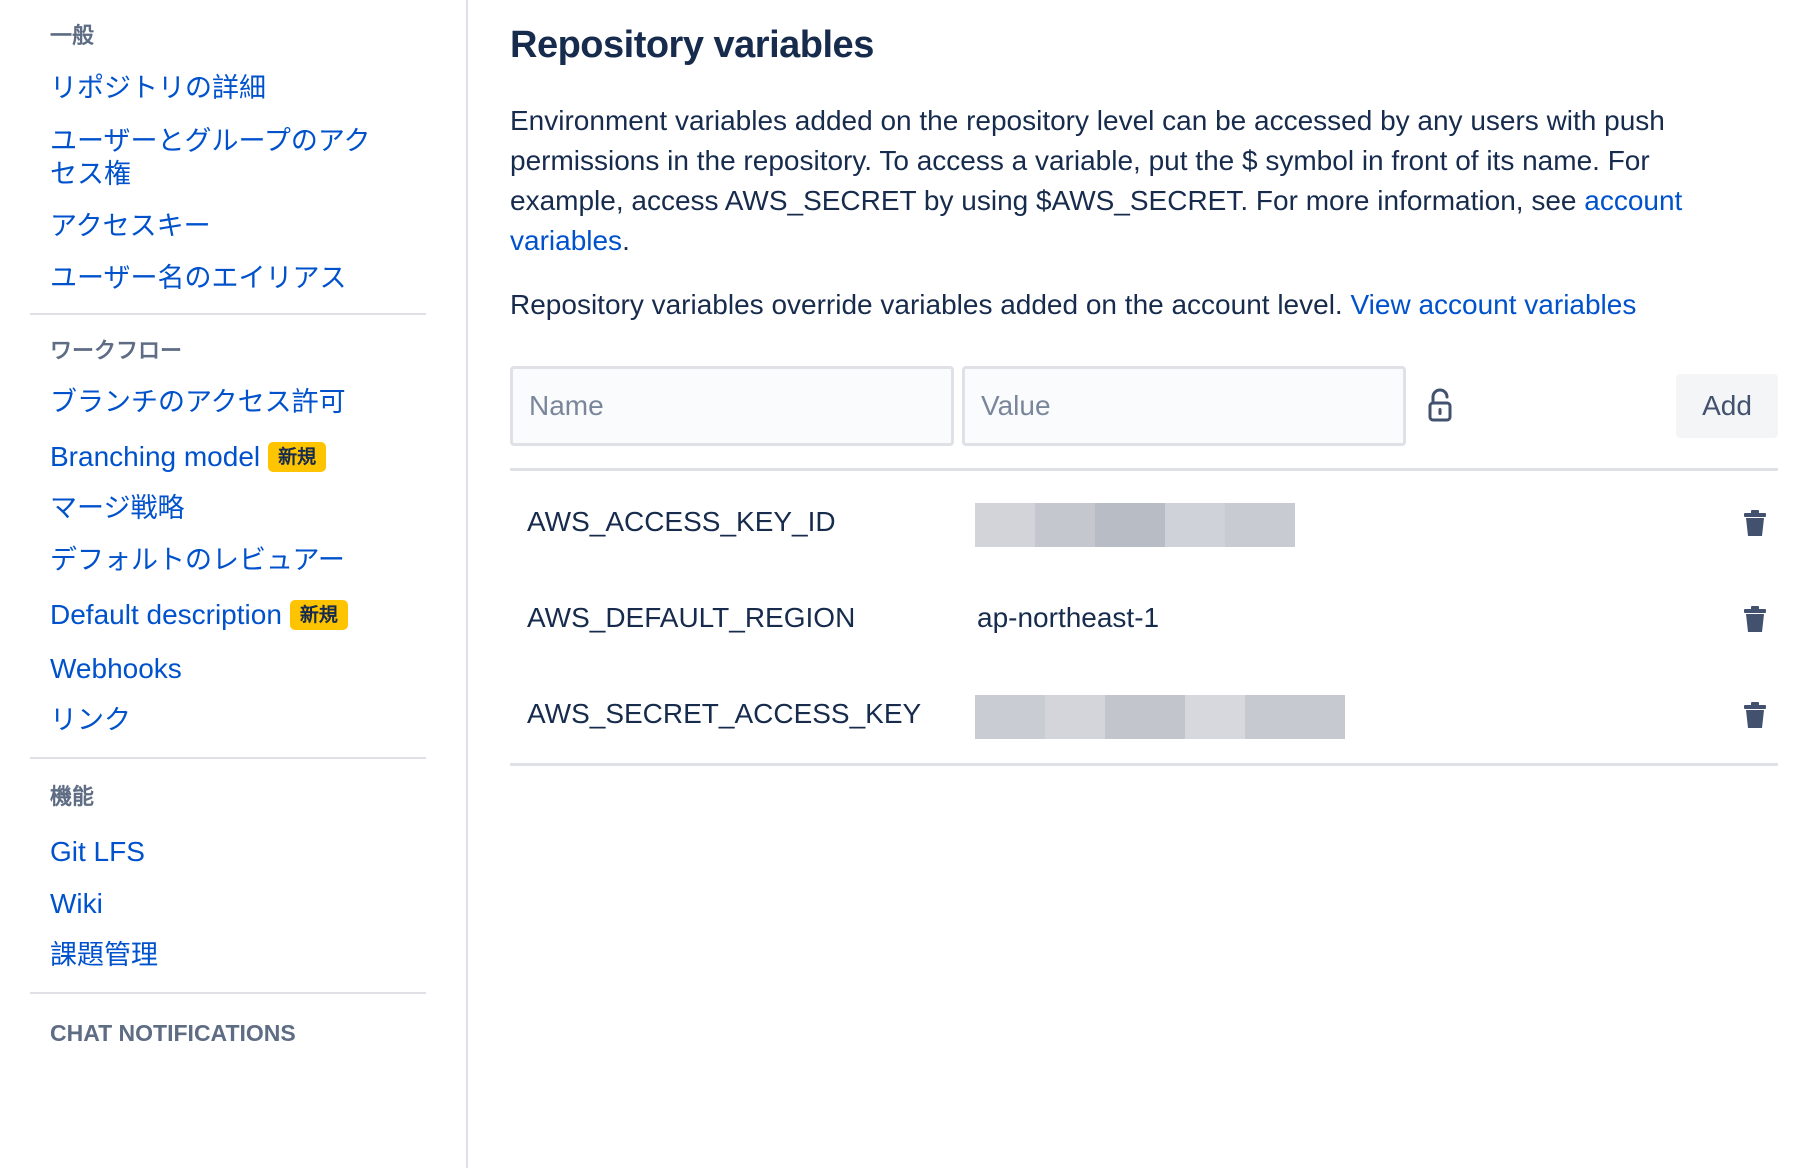  What do you see at coordinates (198, 402) in the screenshot?
I see `sidebar-item-label: ブランチのアクセス許可` at bounding box center [198, 402].